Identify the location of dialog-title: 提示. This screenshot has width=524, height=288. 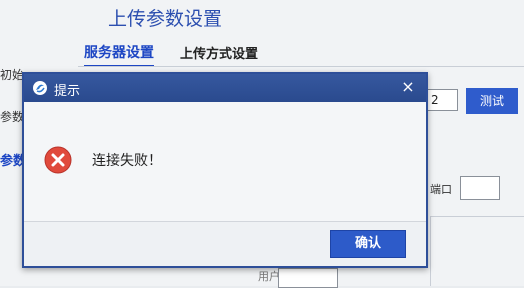
(67, 91).